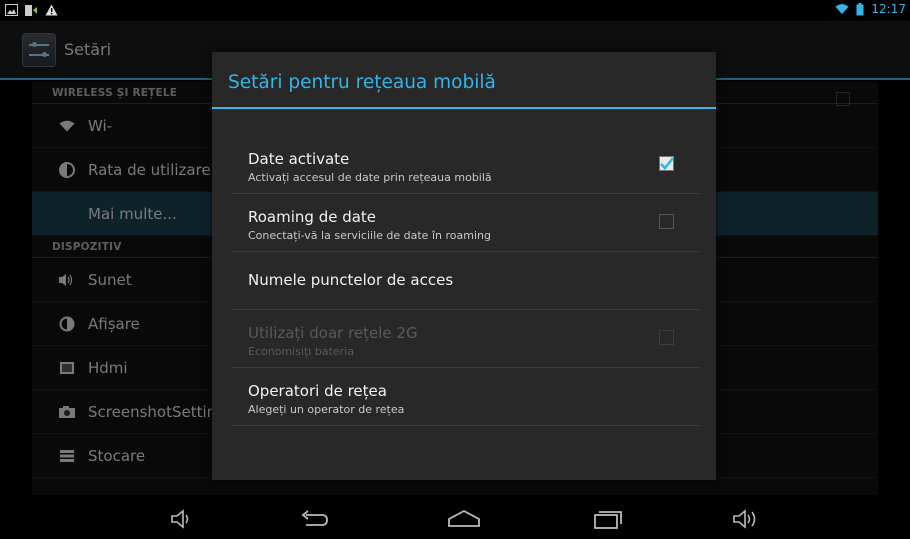 The height and width of the screenshot is (539, 910). What do you see at coordinates (351, 280) in the screenshot?
I see `option-title: Numele punctelor de acces` at bounding box center [351, 280].